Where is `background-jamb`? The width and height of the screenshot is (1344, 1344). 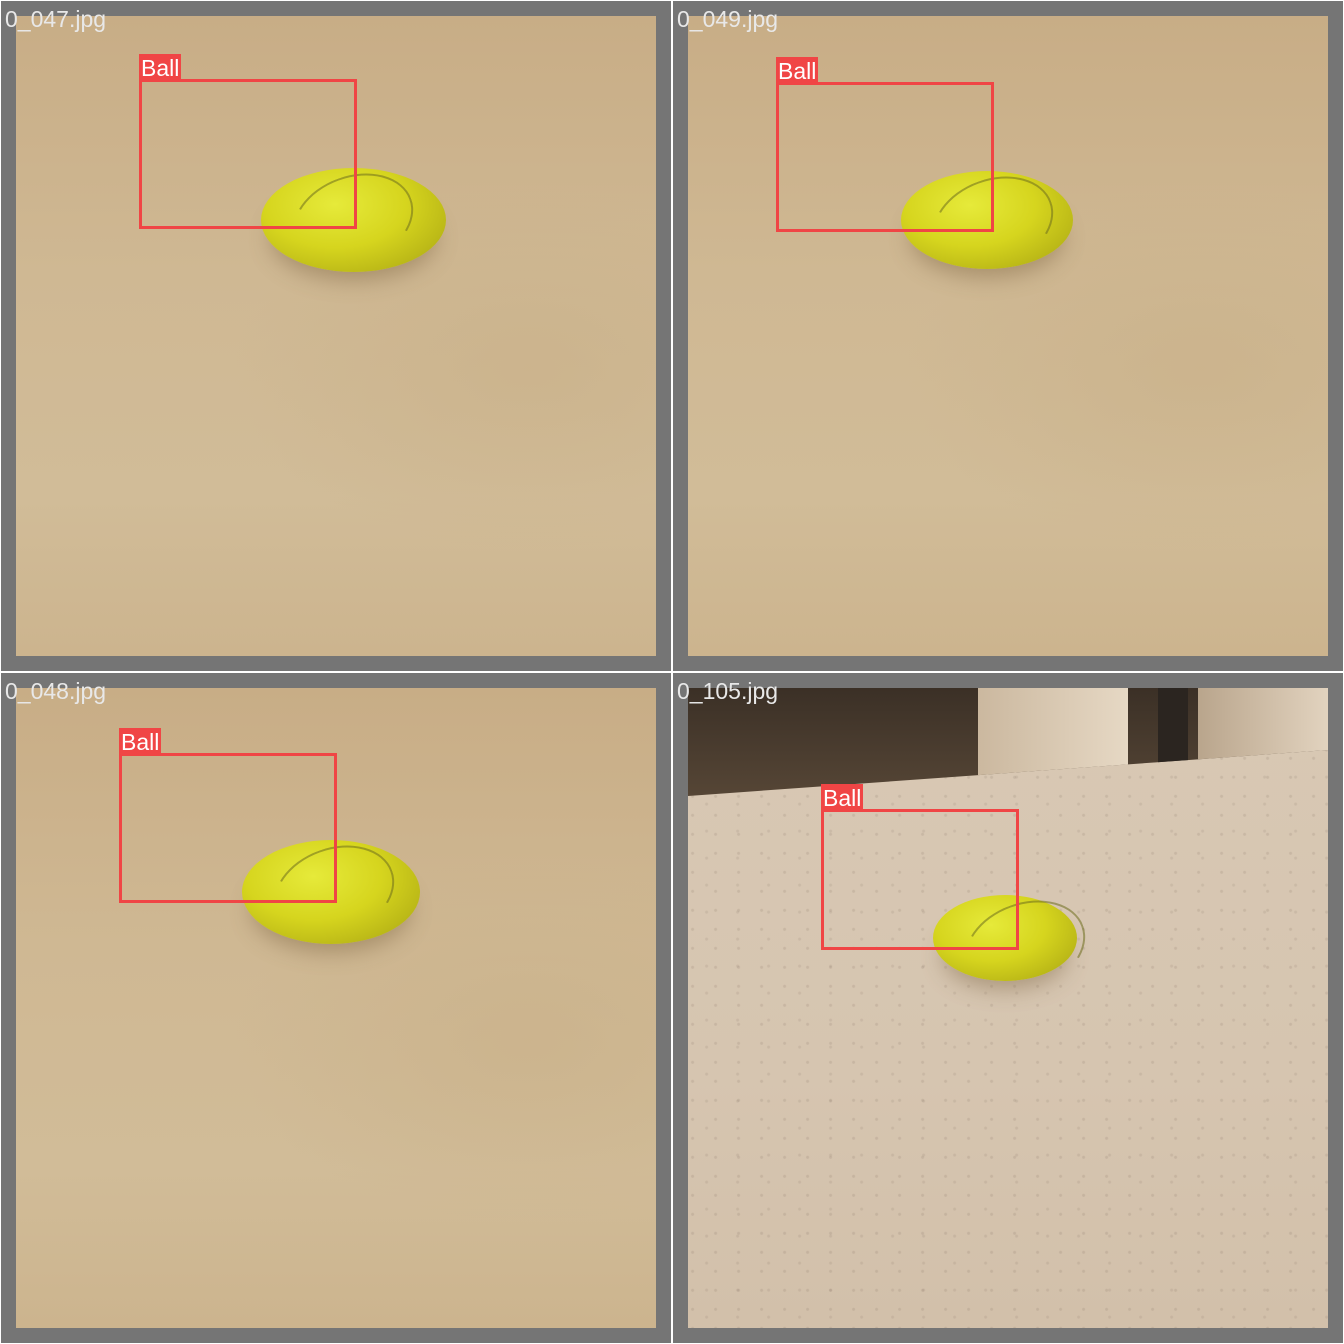 background-jamb is located at coordinates (1173, 733).